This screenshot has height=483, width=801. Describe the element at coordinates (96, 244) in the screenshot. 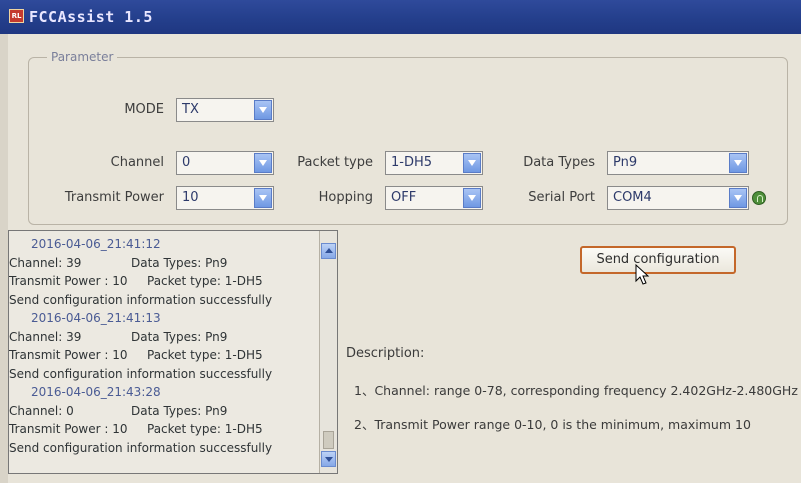

I see `log-text: 2016-04-06_21:41:12` at that location.